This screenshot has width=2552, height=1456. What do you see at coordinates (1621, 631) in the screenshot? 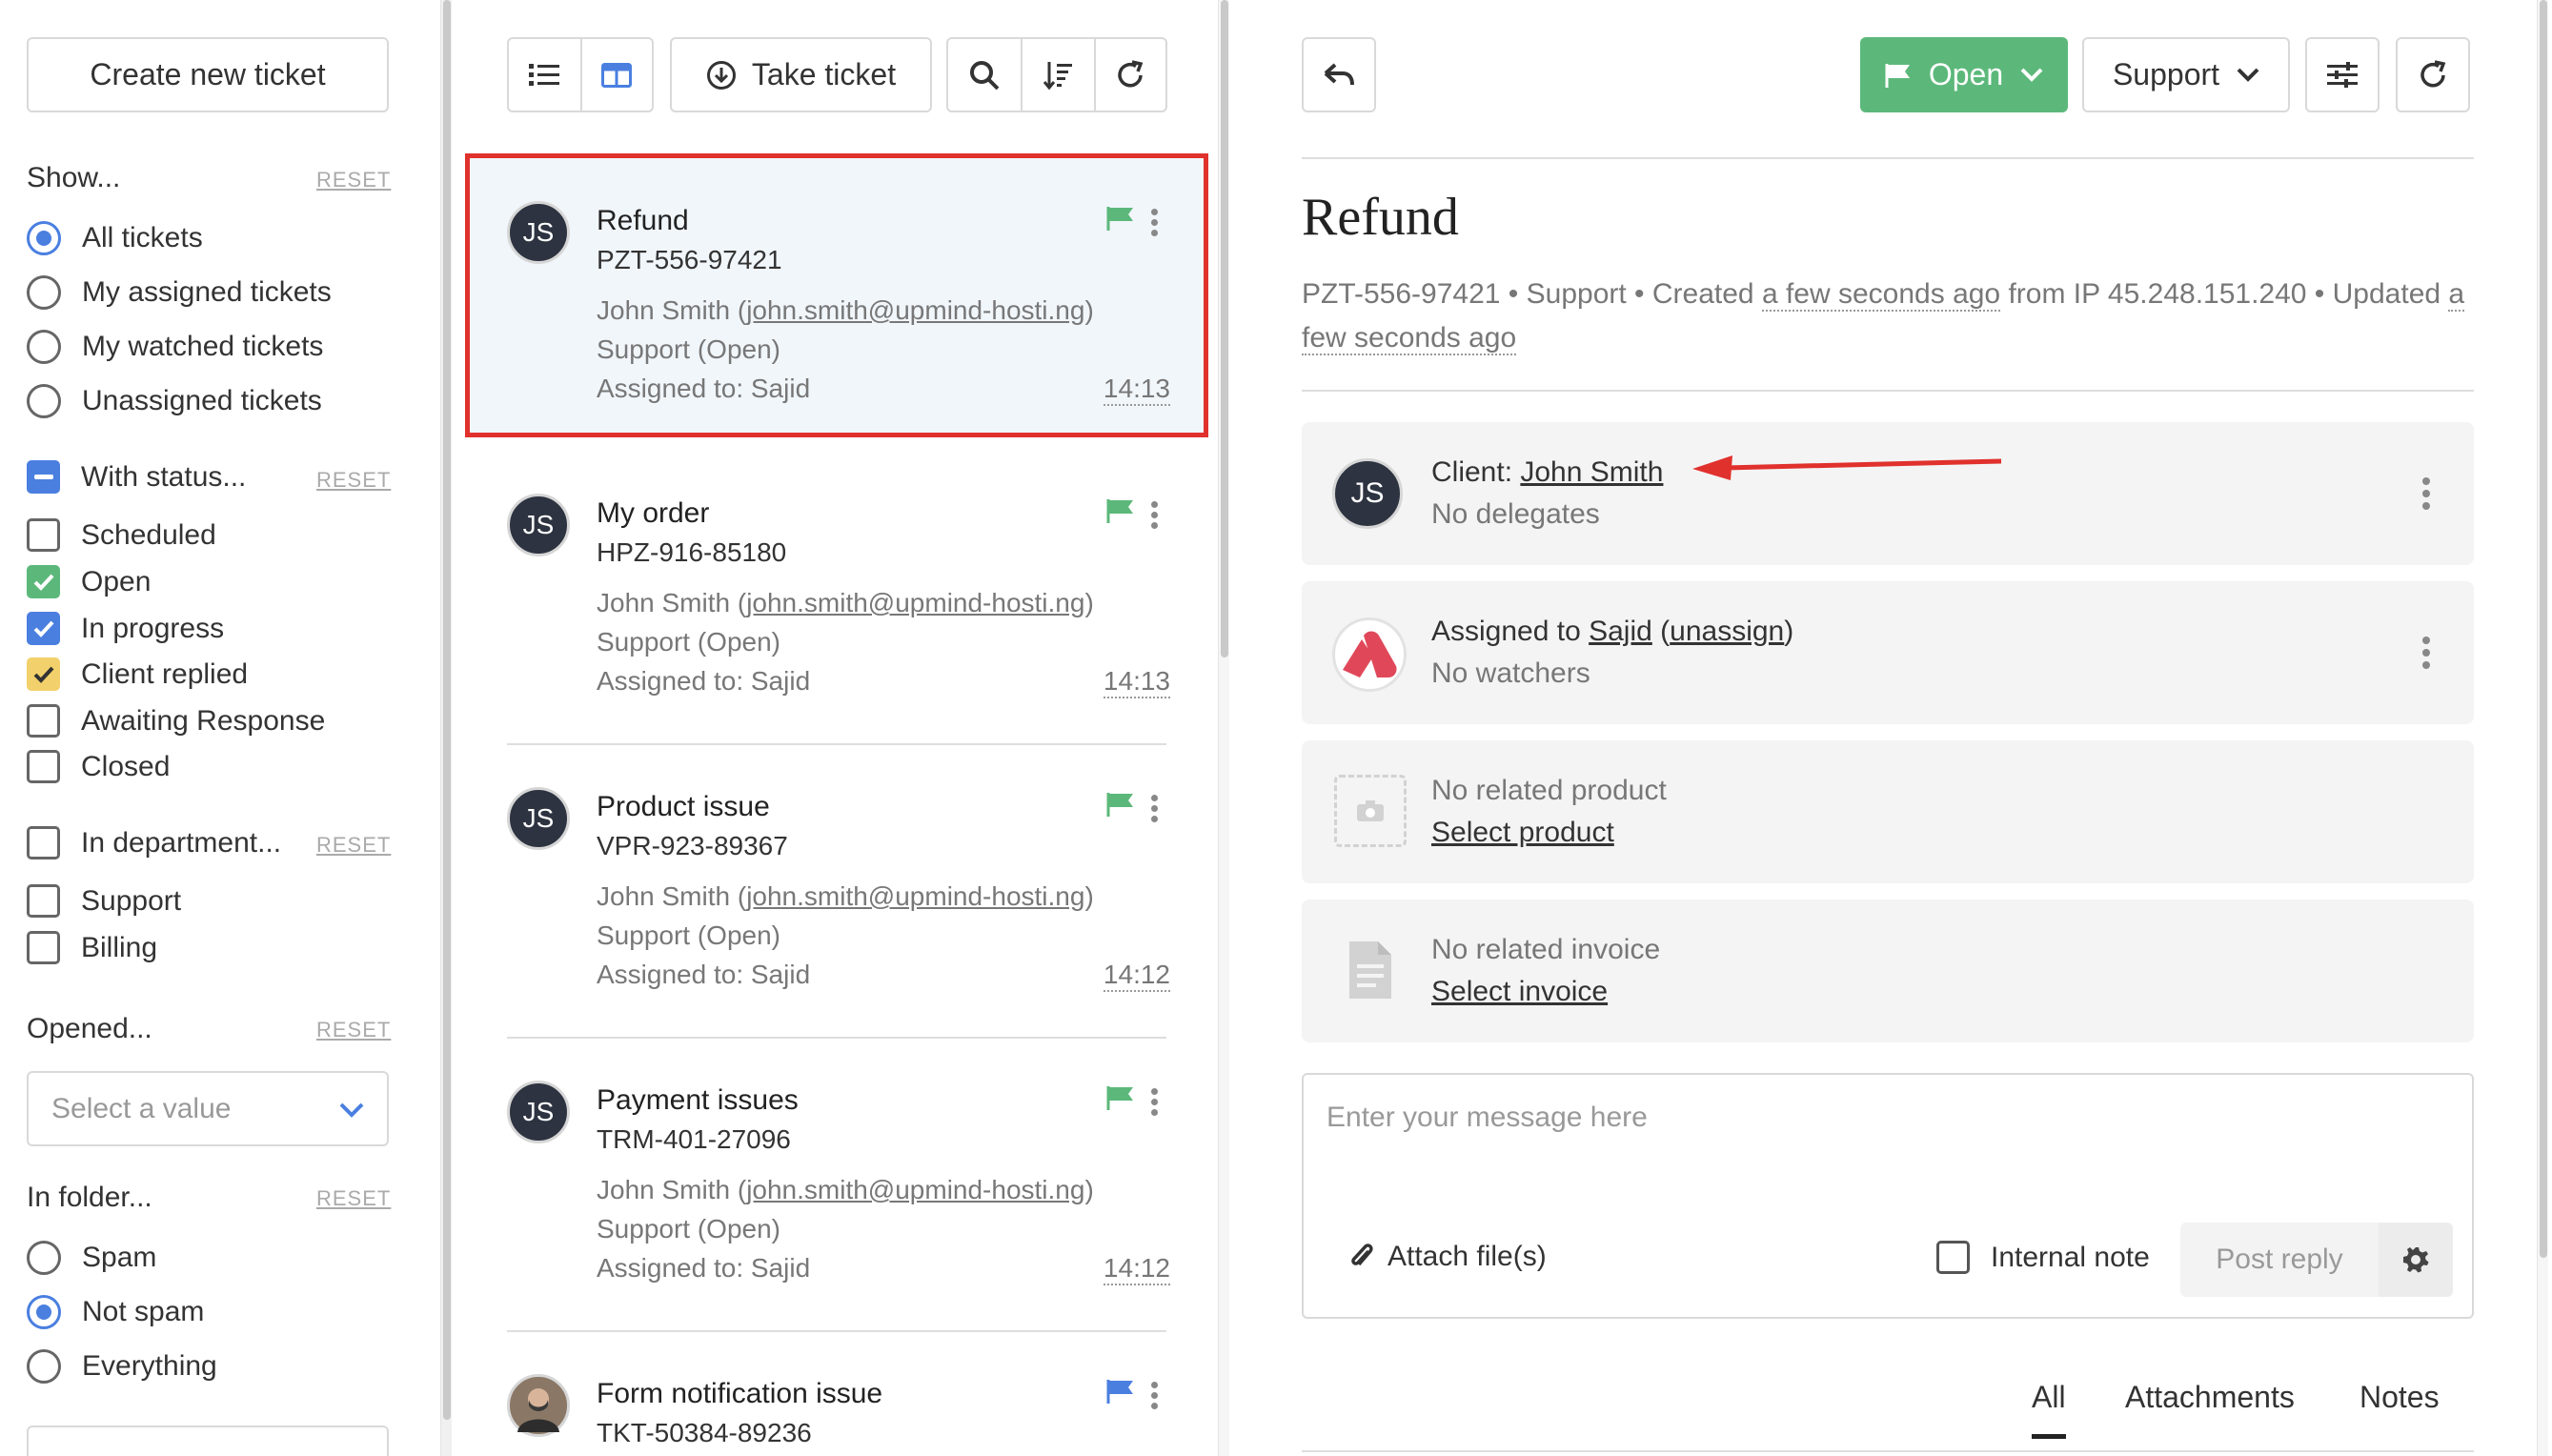
I see `assignee-name-link: Sajid` at bounding box center [1621, 631].